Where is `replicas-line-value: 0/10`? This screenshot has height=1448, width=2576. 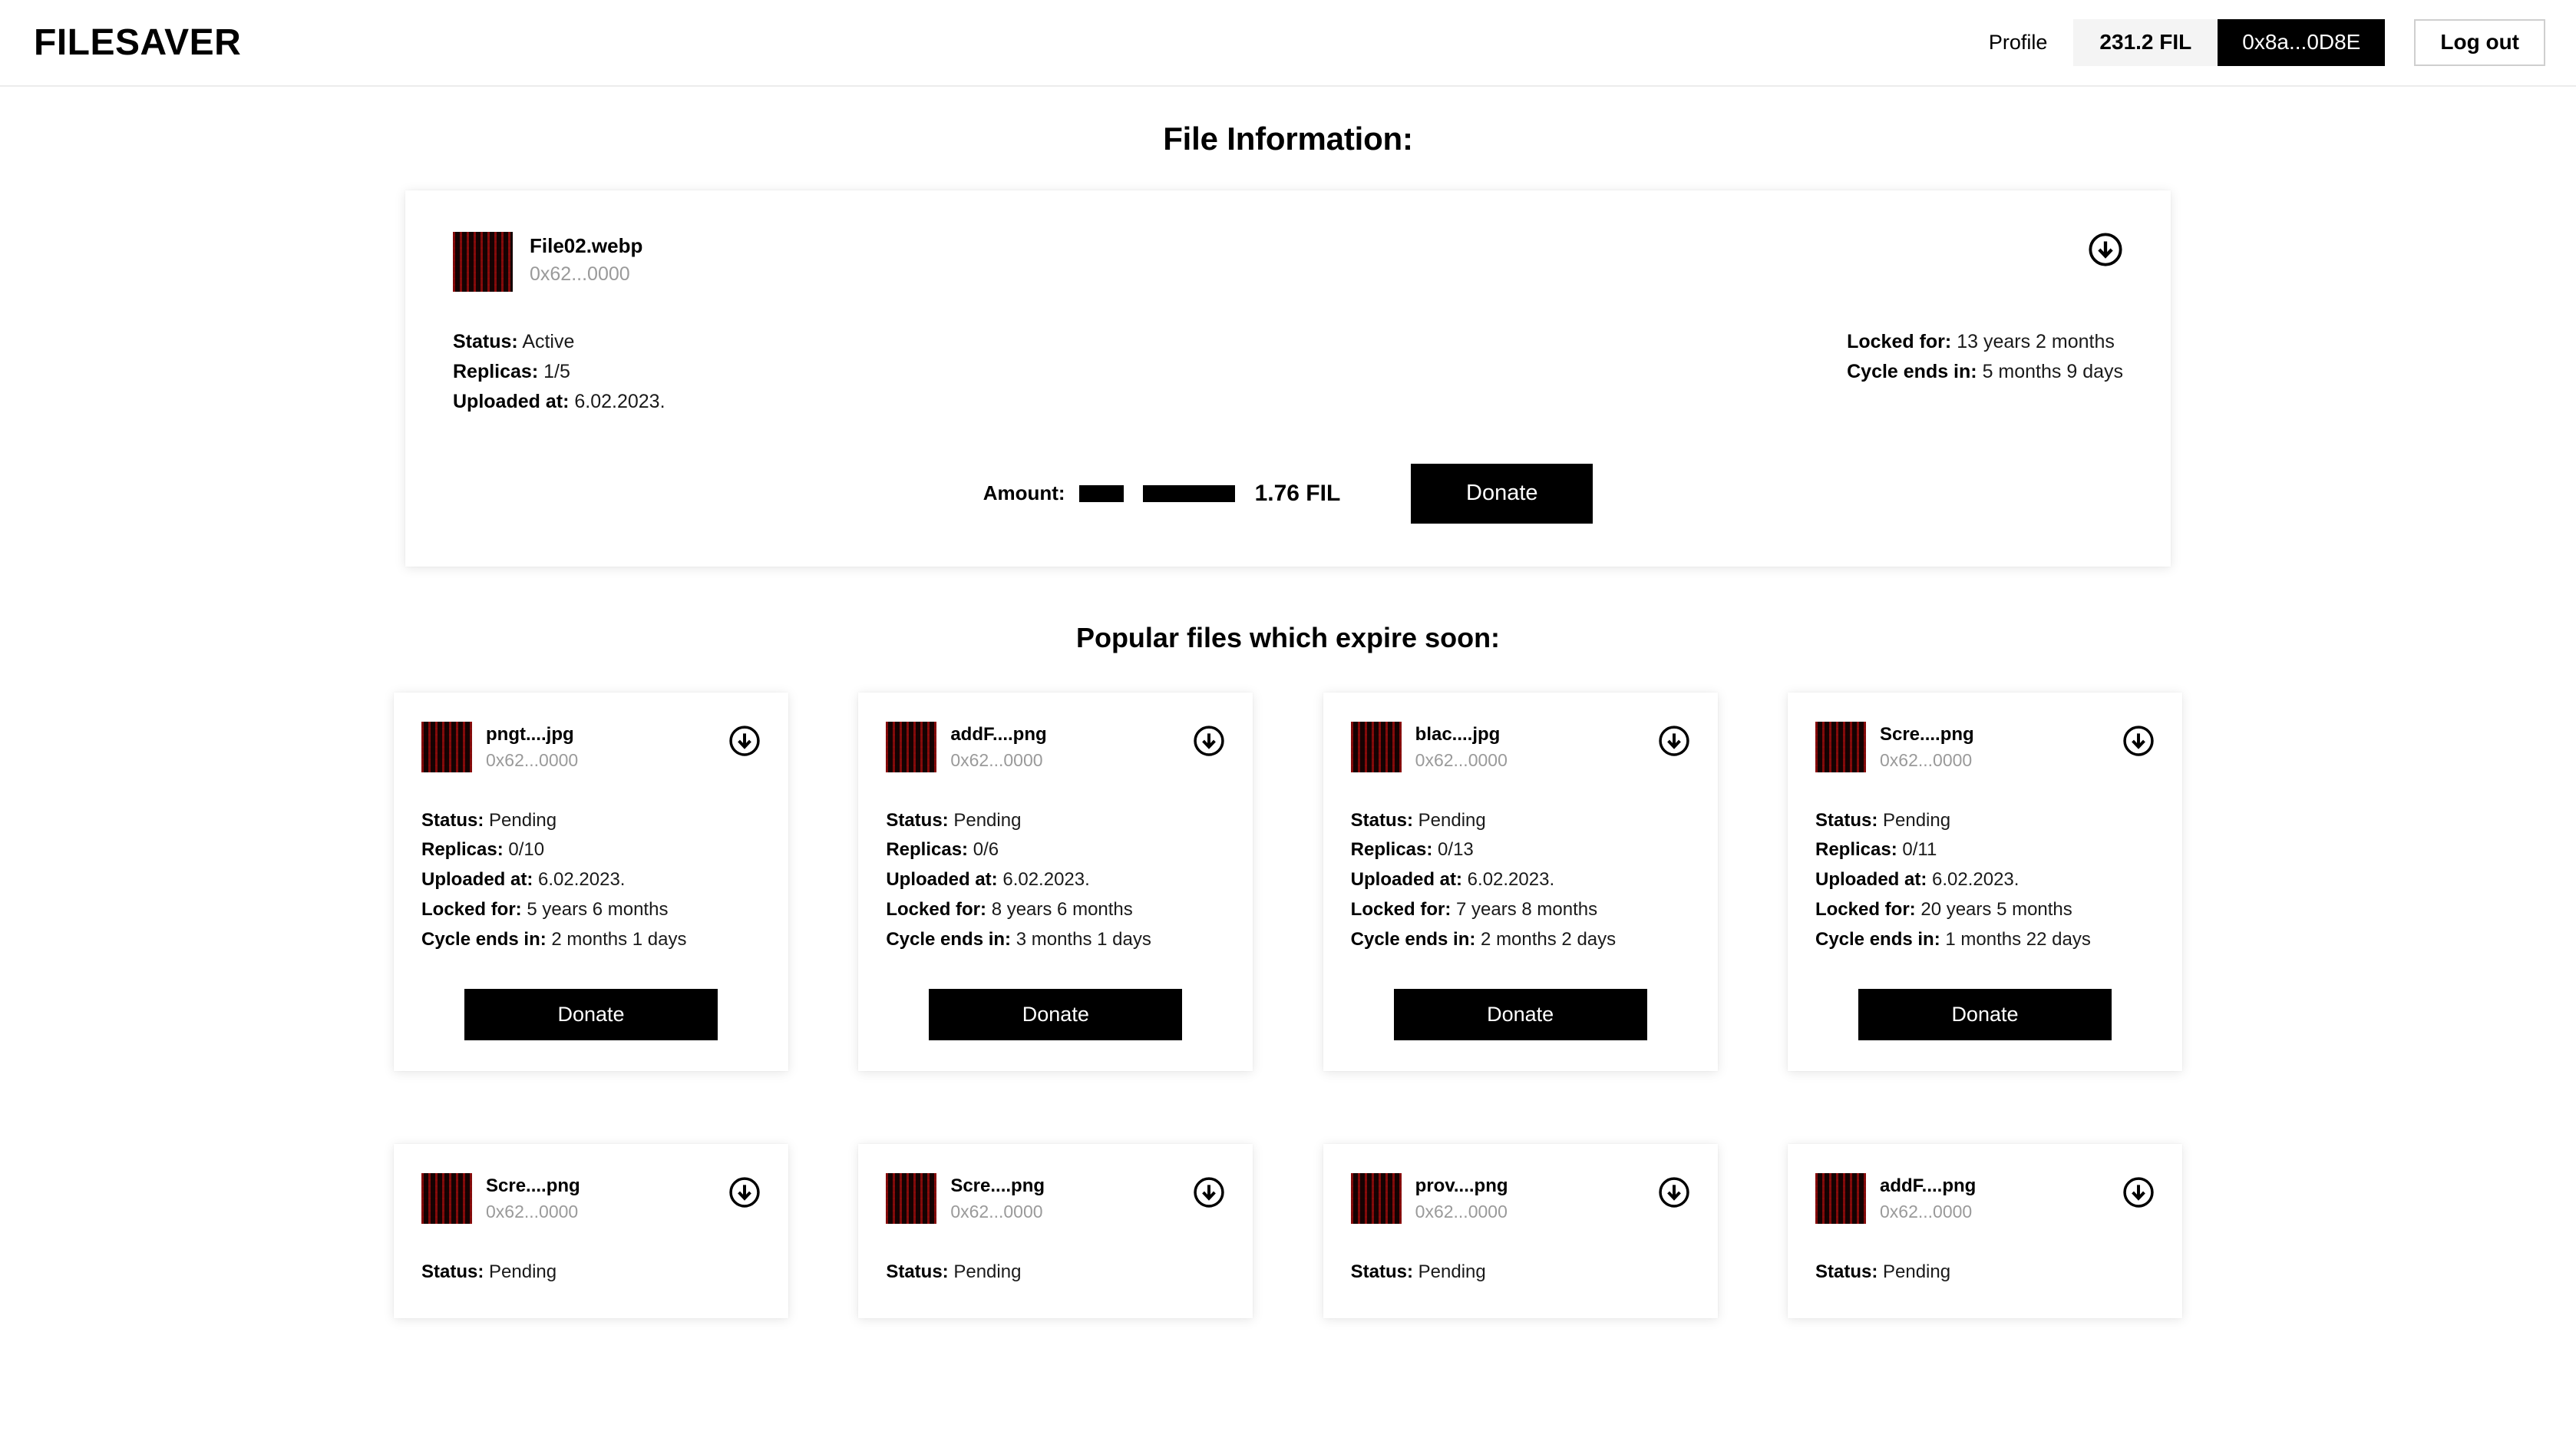
replicas-line-value: 0/10 is located at coordinates (526, 850).